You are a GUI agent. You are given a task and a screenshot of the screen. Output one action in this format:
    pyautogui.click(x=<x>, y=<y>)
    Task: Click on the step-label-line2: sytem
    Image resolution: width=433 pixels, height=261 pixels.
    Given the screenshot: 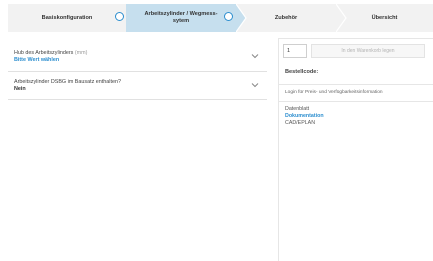 What is the action you would take?
    pyautogui.click(x=181, y=21)
    